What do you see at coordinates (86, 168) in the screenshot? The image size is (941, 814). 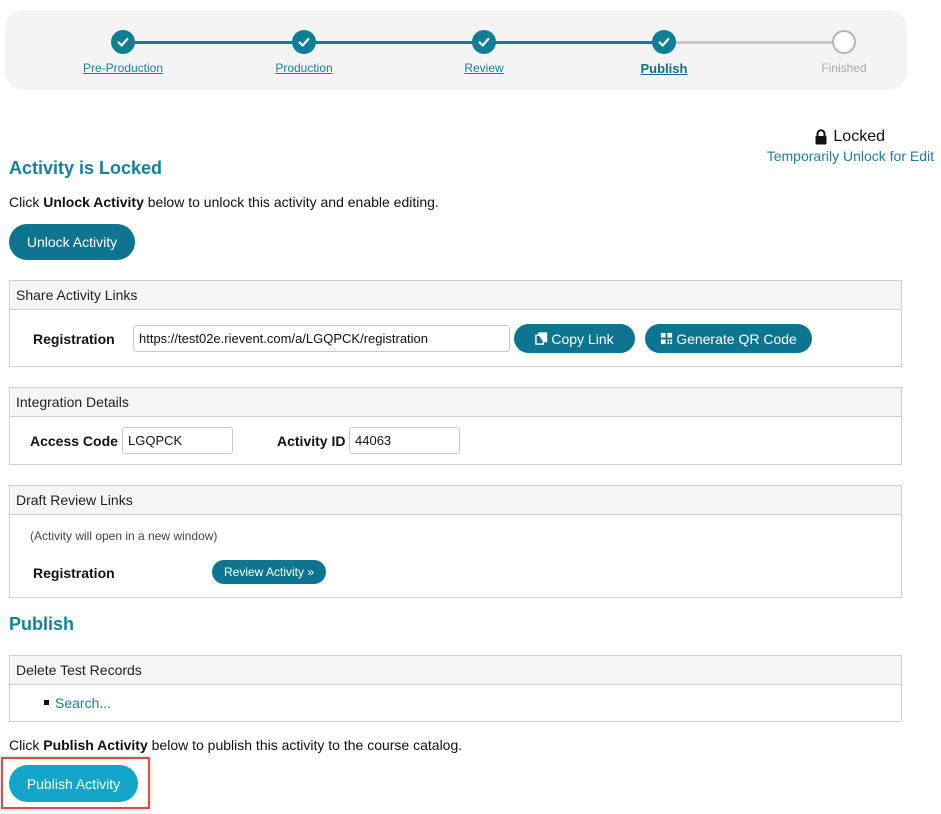 I see `locked-title: Activity is Locked` at bounding box center [86, 168].